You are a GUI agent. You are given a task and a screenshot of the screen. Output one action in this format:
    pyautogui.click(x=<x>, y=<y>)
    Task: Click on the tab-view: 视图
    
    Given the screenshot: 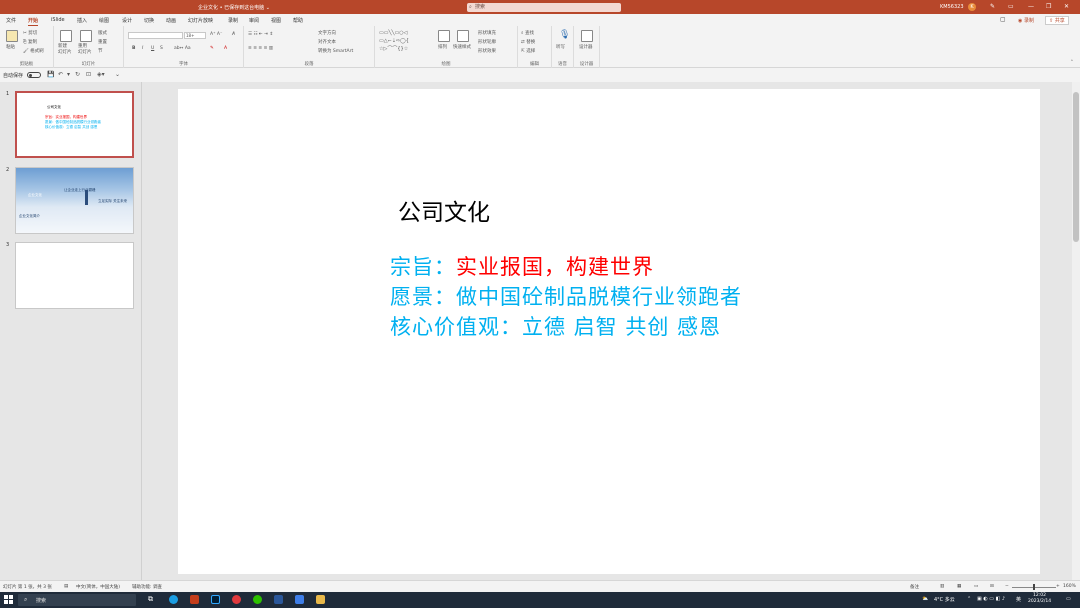 What is the action you would take?
    pyautogui.click(x=276, y=20)
    